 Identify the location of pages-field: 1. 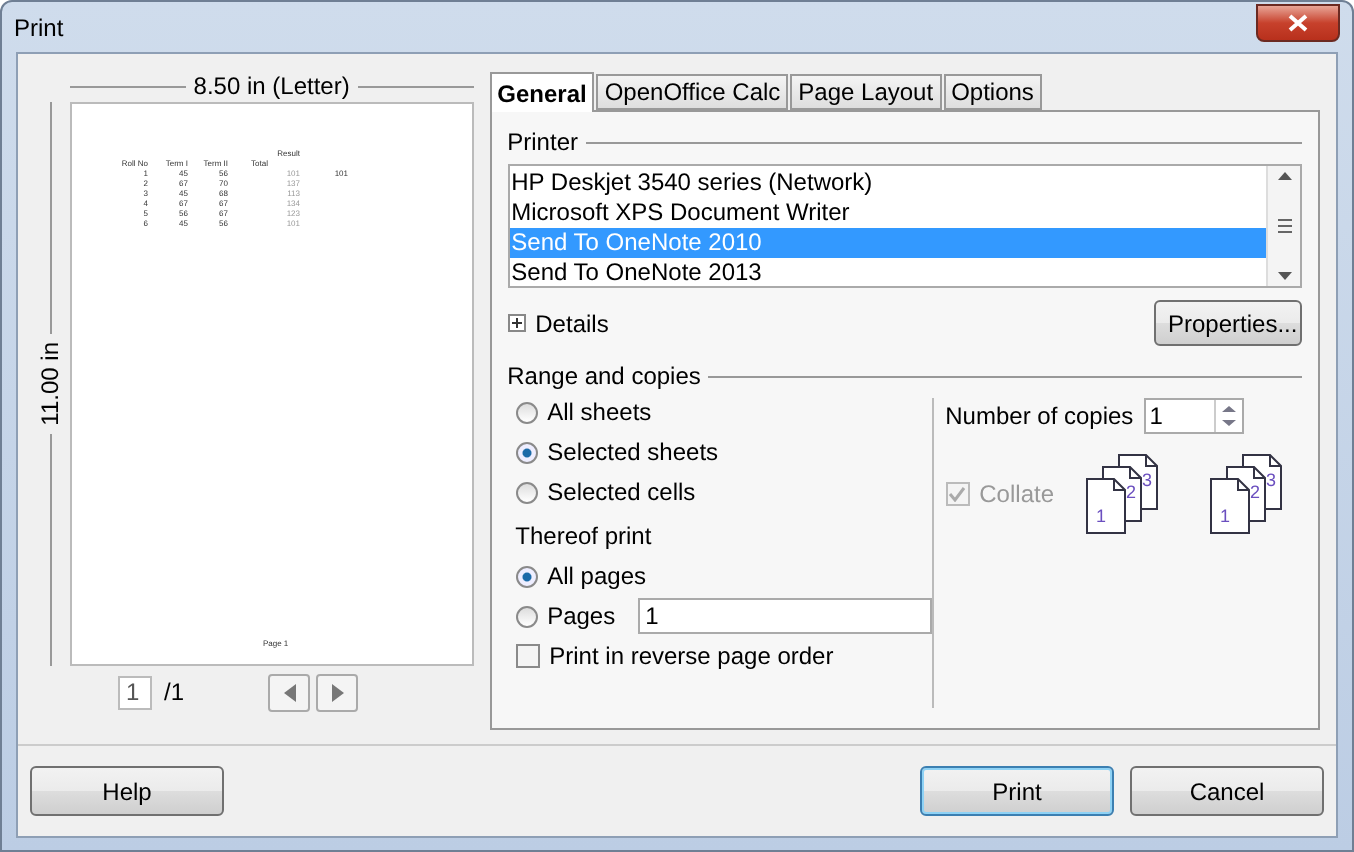
(784, 616).